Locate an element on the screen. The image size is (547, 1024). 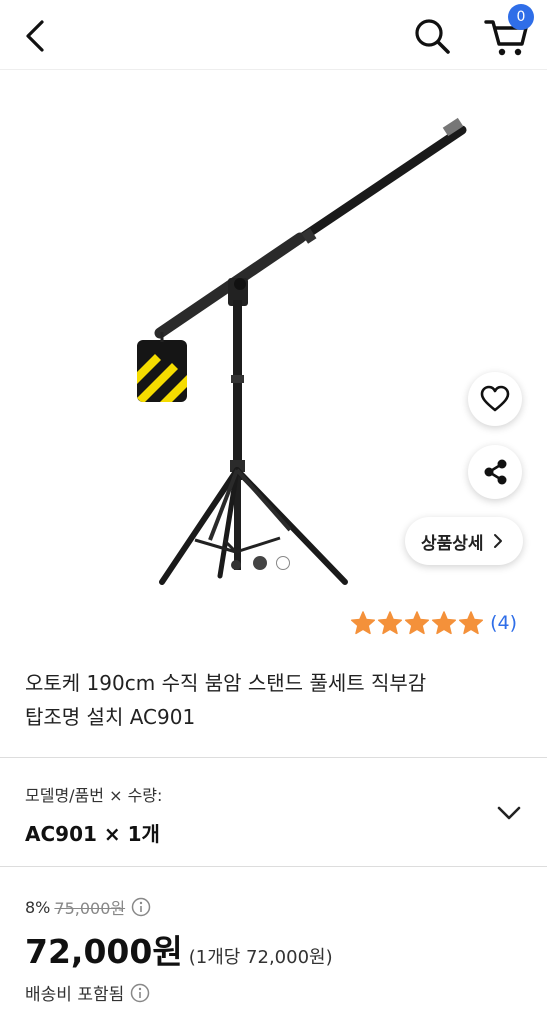
divider is located at coordinates (273, 866).